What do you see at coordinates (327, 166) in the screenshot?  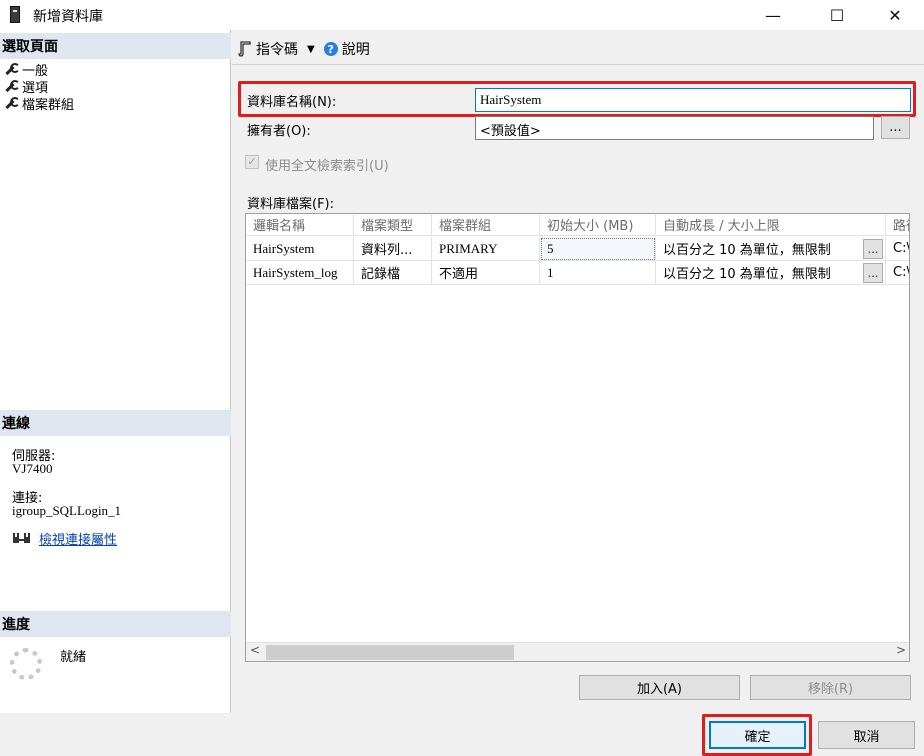 I see `fulltext-label: 使用全文檢索索引(U)` at bounding box center [327, 166].